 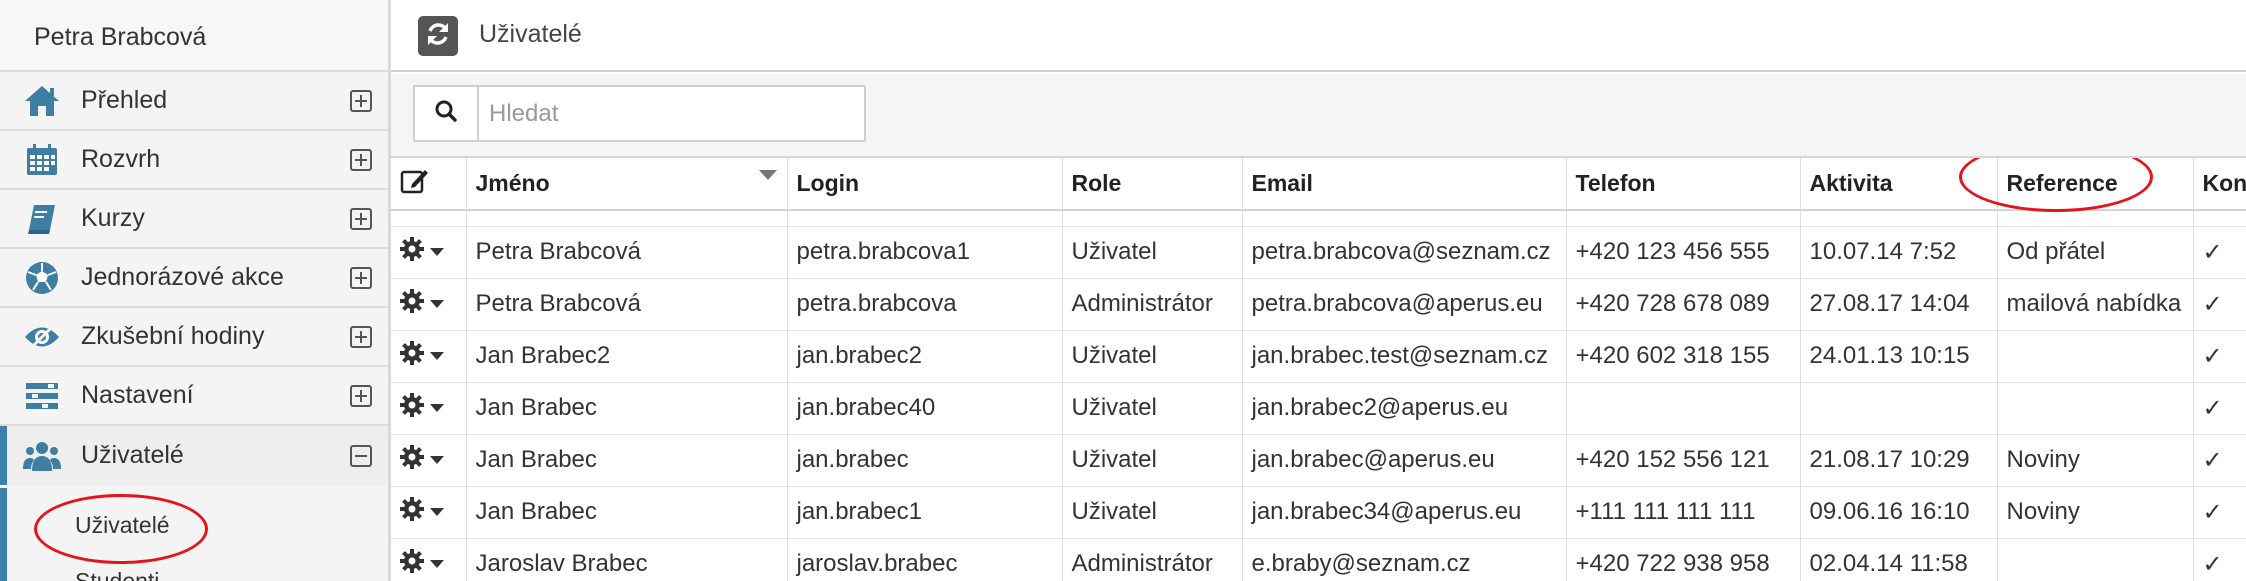 I want to click on sidebar-subitem-studenti: Studenti, so click(x=117, y=574).